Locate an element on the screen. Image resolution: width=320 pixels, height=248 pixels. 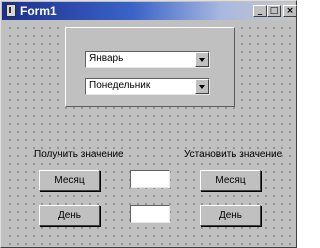
close-button: × is located at coordinates (290, 11).